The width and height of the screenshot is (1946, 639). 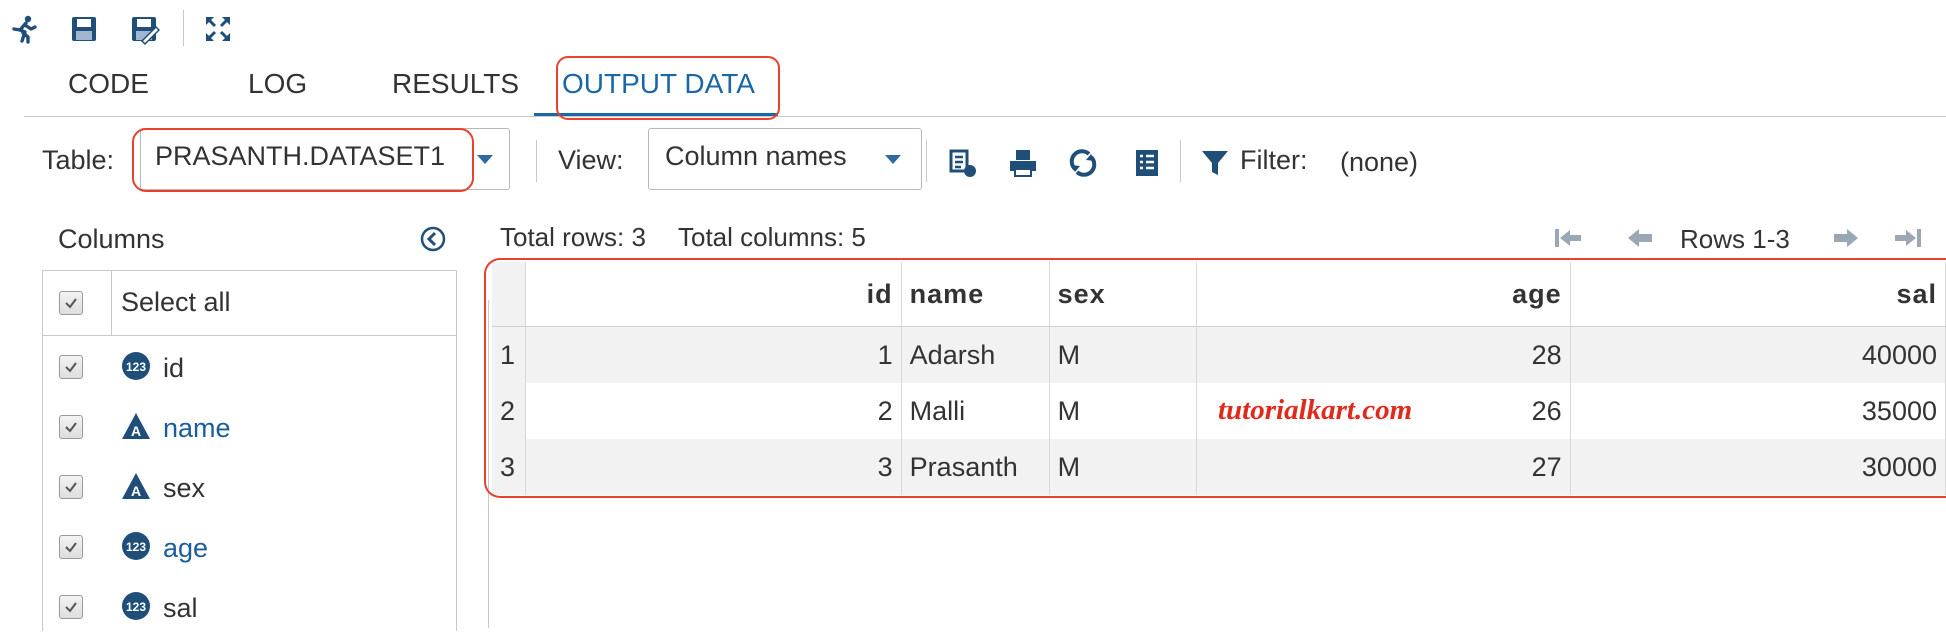 What do you see at coordinates (509, 467) in the screenshot?
I see `row-number: 3` at bounding box center [509, 467].